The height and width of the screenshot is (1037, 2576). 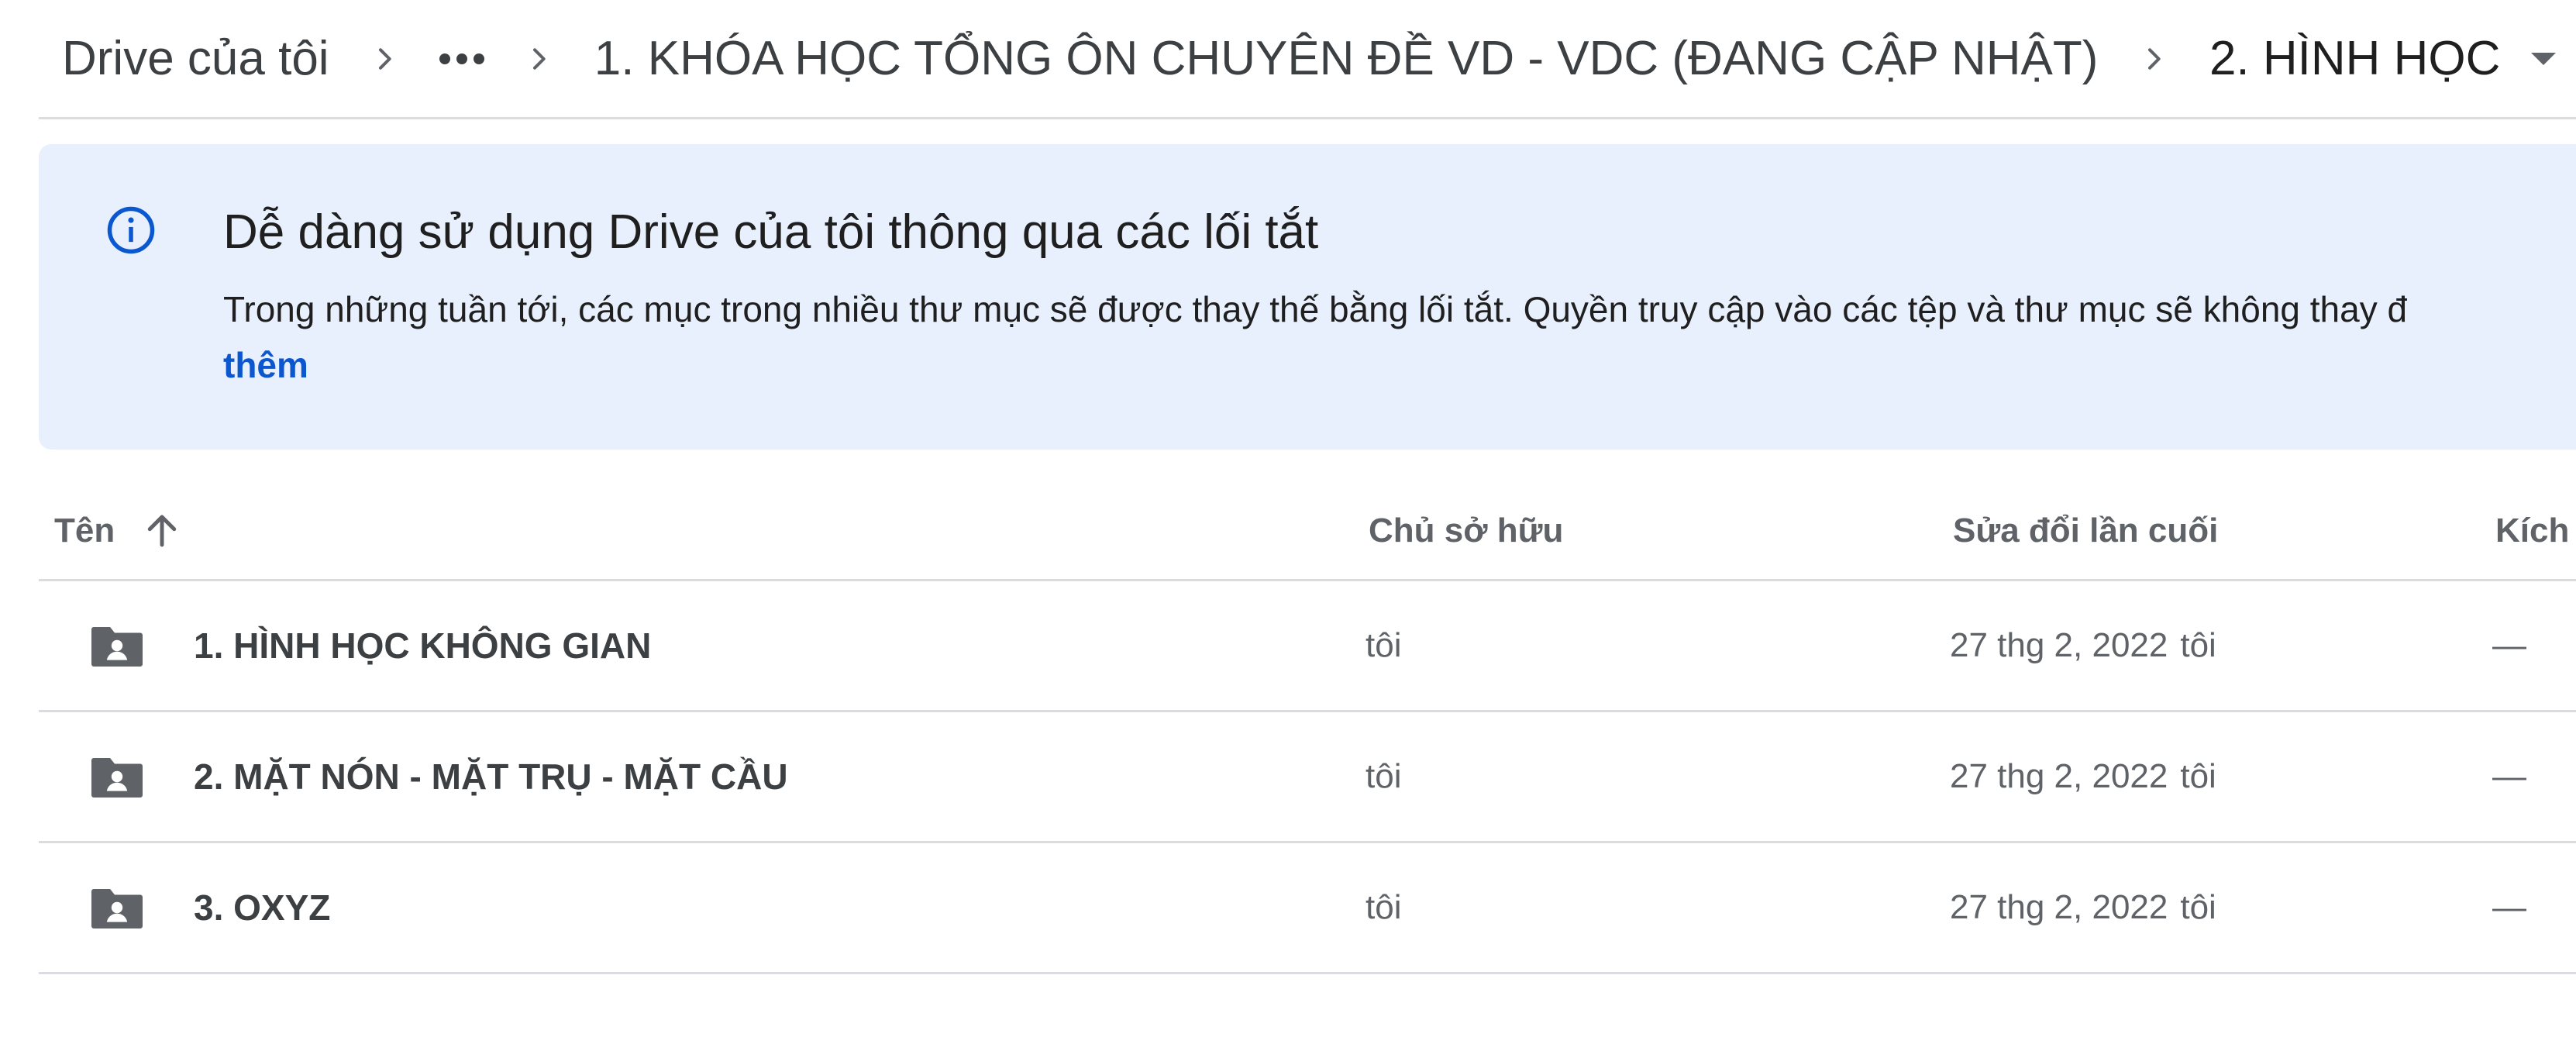 What do you see at coordinates (131, 230) in the screenshot?
I see `info-icon` at bounding box center [131, 230].